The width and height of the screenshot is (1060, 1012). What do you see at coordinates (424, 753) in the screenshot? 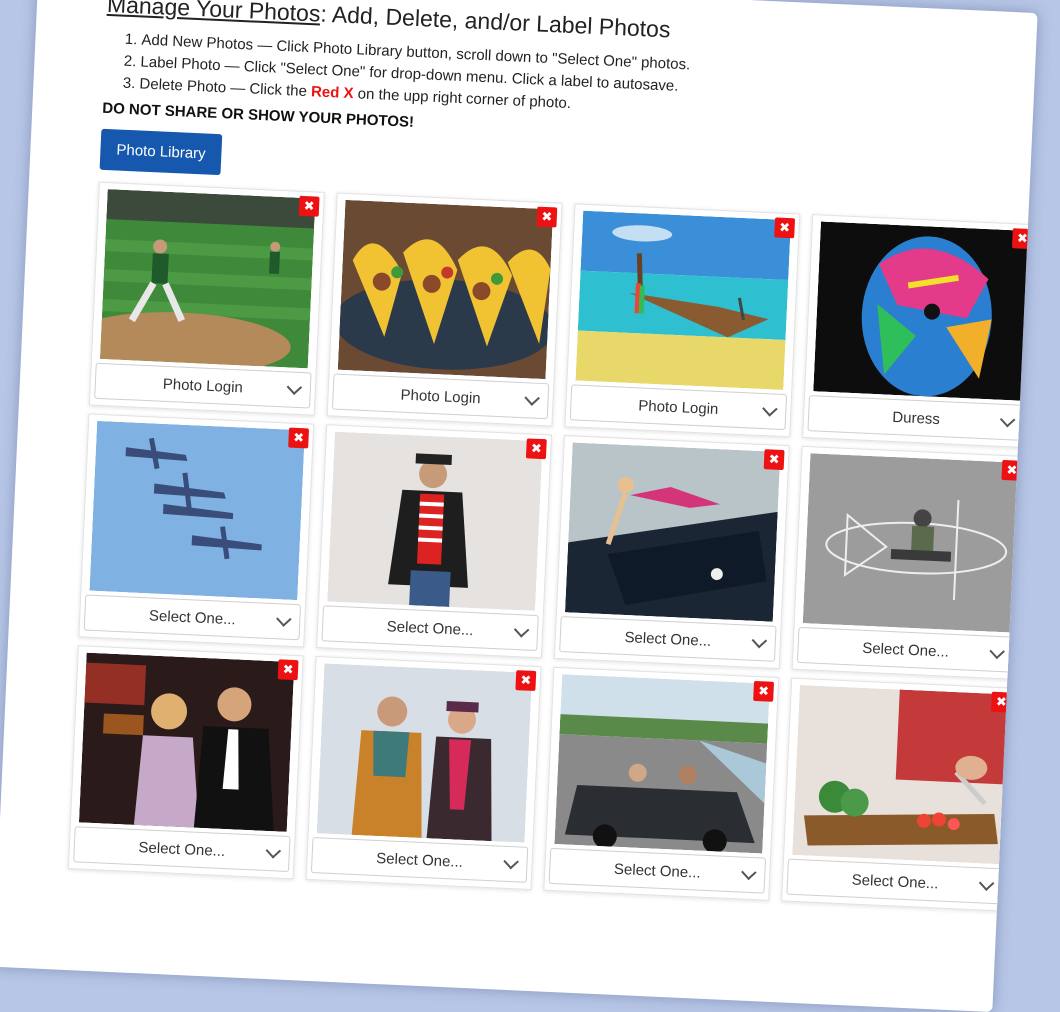
I see `photo-couple-winter` at bounding box center [424, 753].